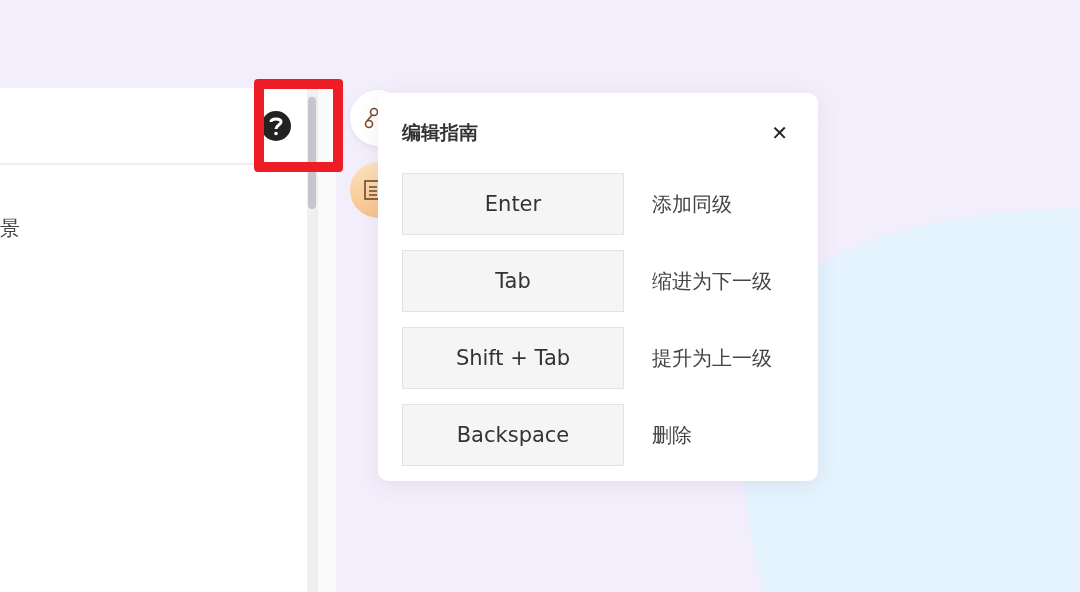 The width and height of the screenshot is (1080, 592). I want to click on shortcut-key: Tab, so click(513, 281).